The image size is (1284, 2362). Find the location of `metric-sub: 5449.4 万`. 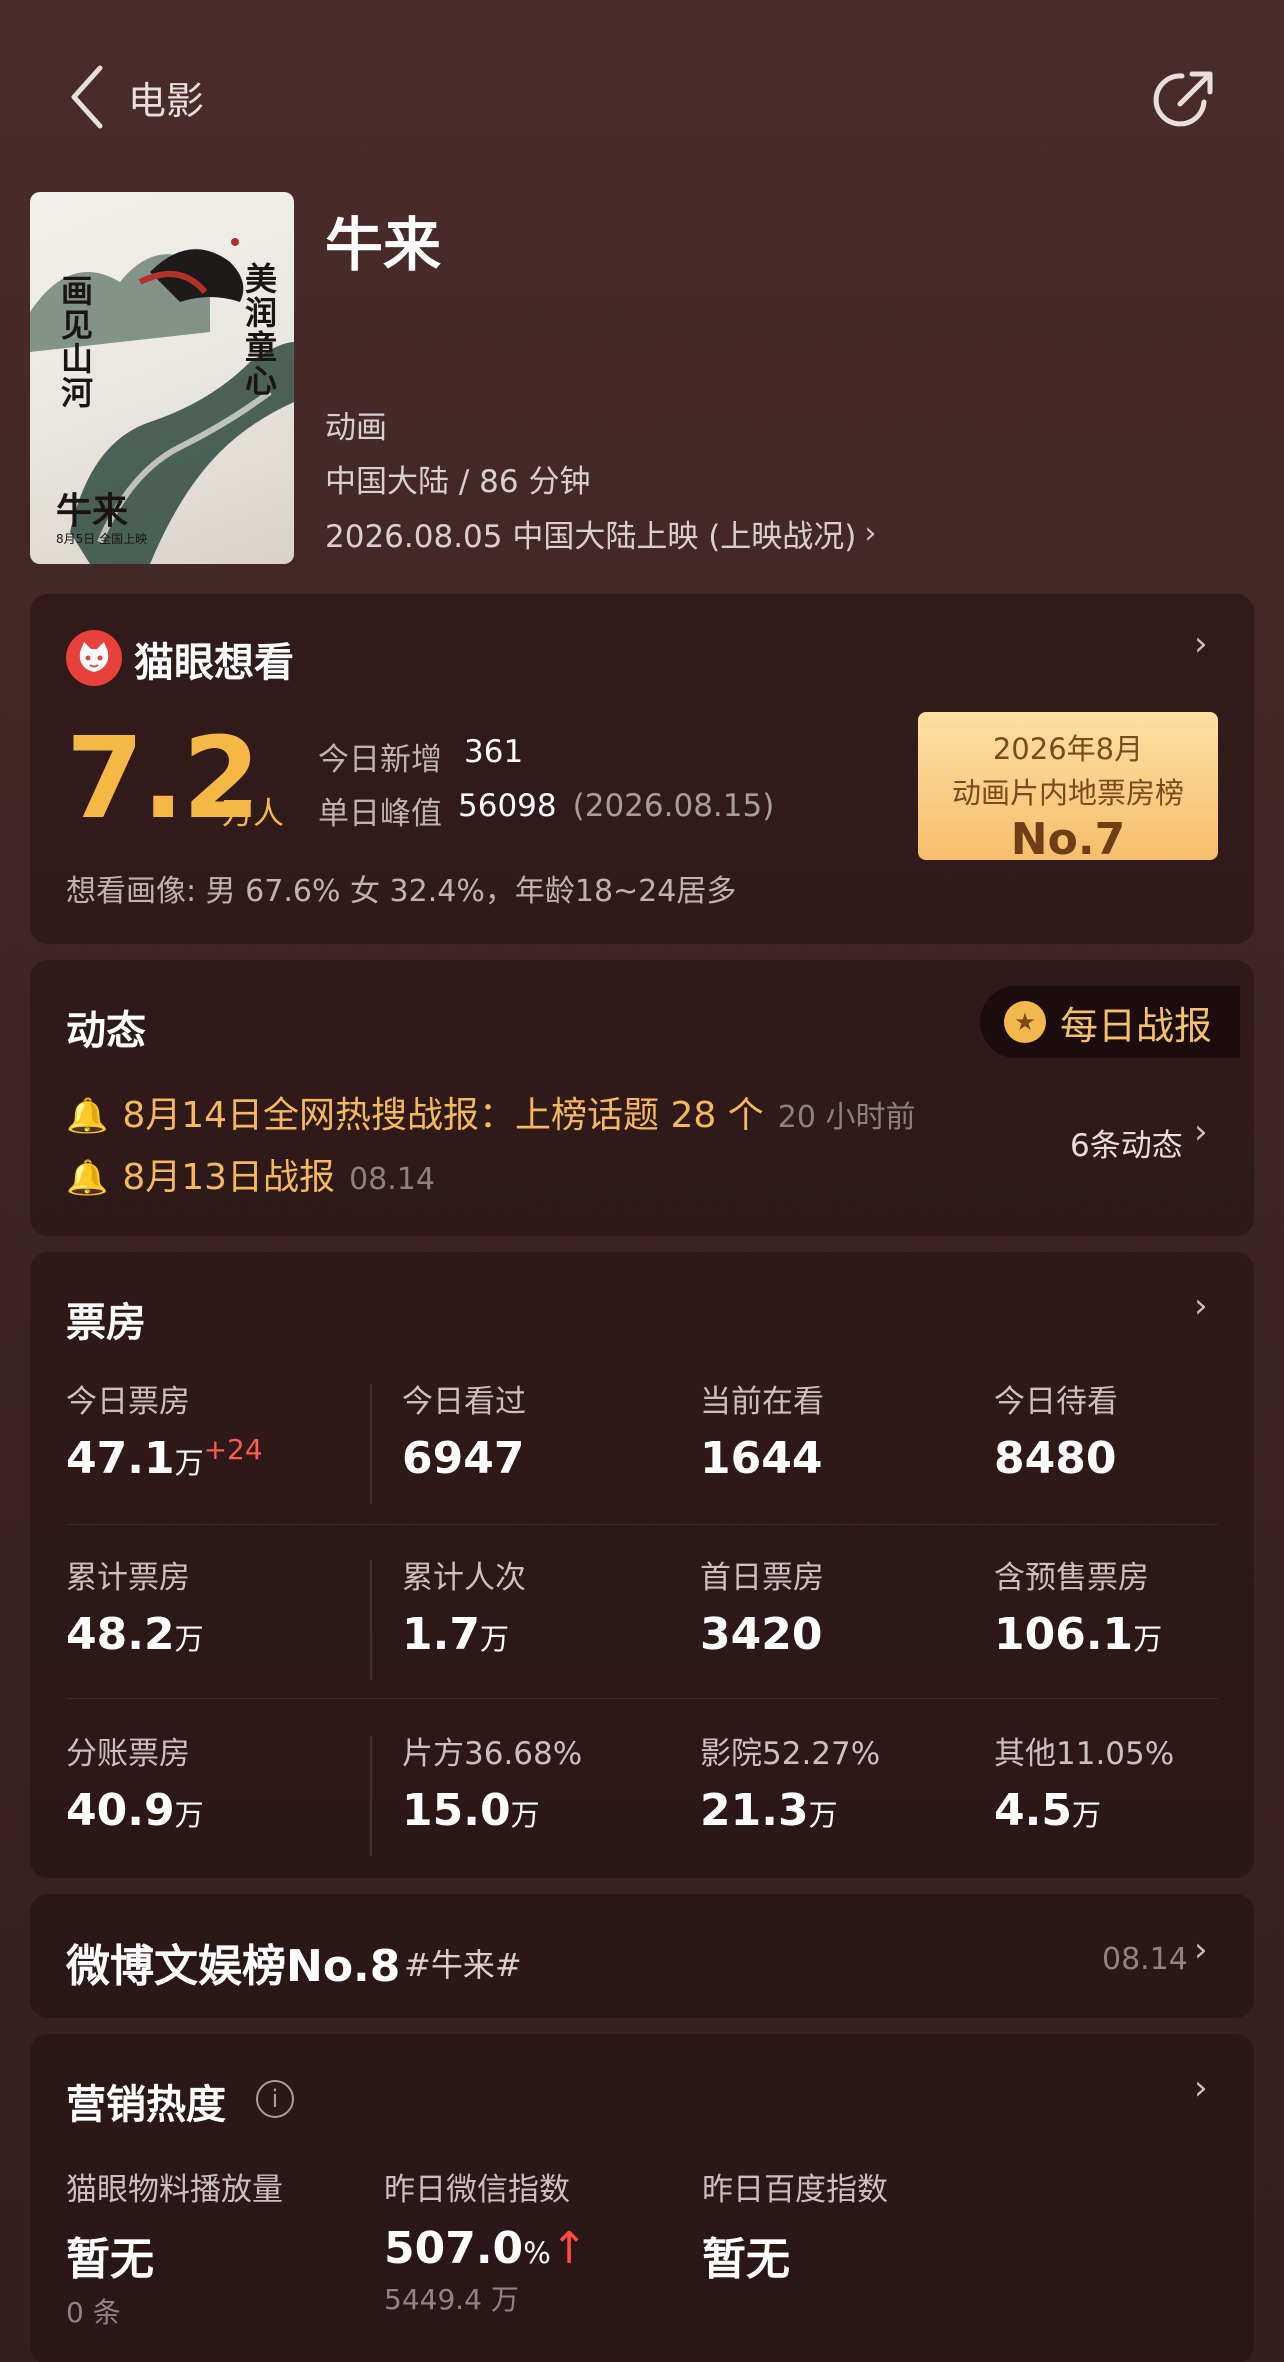

metric-sub: 5449.4 万 is located at coordinates (451, 2299).